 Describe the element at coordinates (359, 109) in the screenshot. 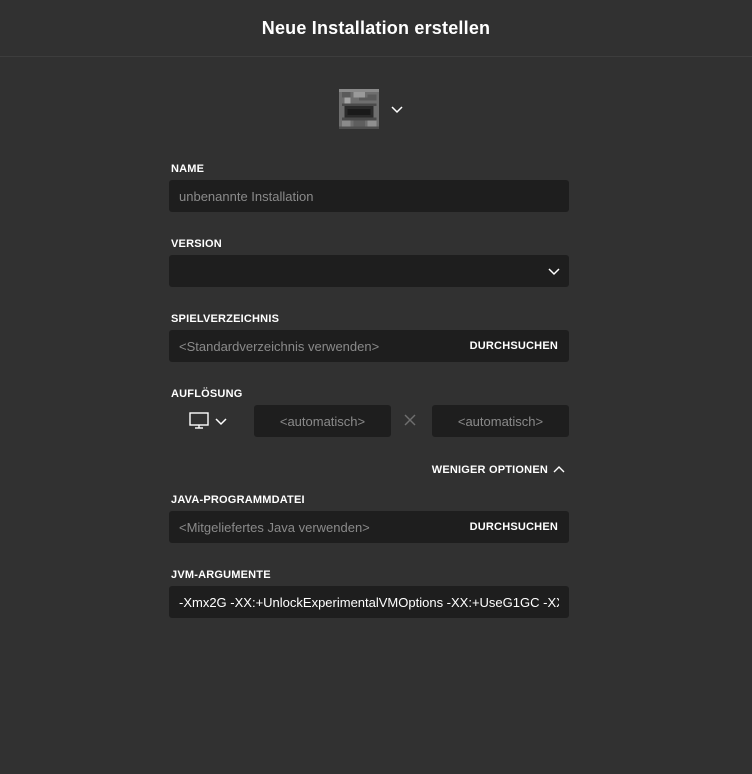

I see `furnace-icon` at that location.